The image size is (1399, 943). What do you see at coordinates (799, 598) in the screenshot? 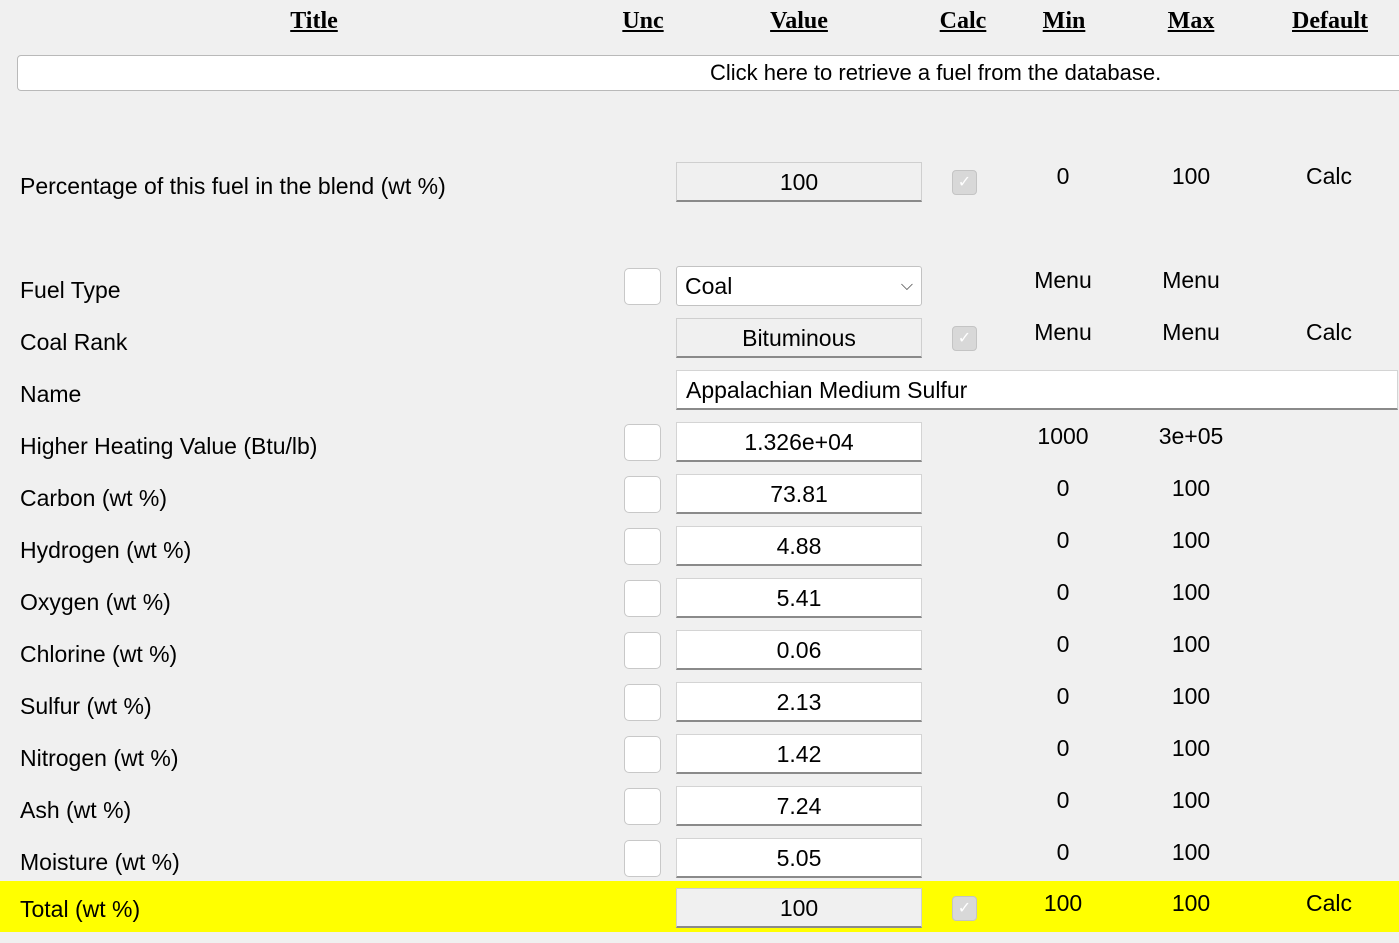
I see `oxygen-input: 5.41` at bounding box center [799, 598].